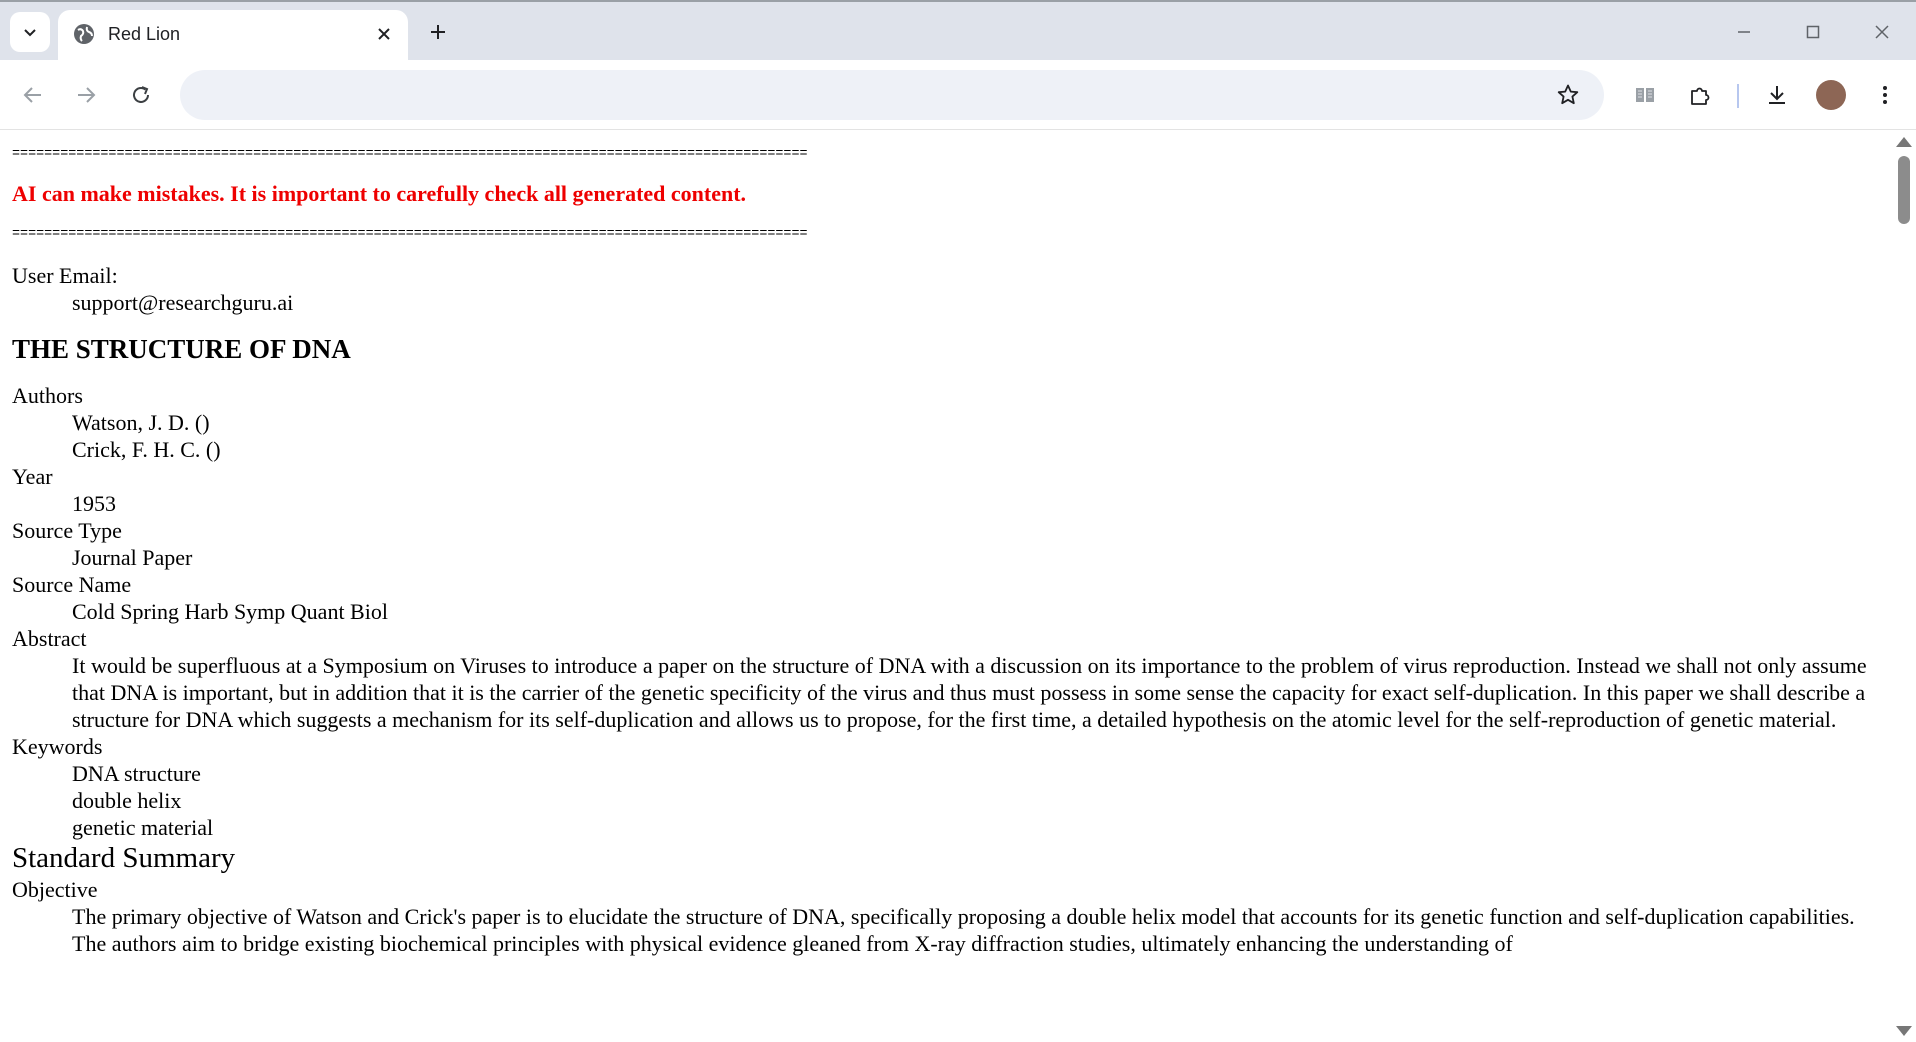 The height and width of the screenshot is (1042, 1916). What do you see at coordinates (1831, 95) in the screenshot?
I see `profile-avatar` at bounding box center [1831, 95].